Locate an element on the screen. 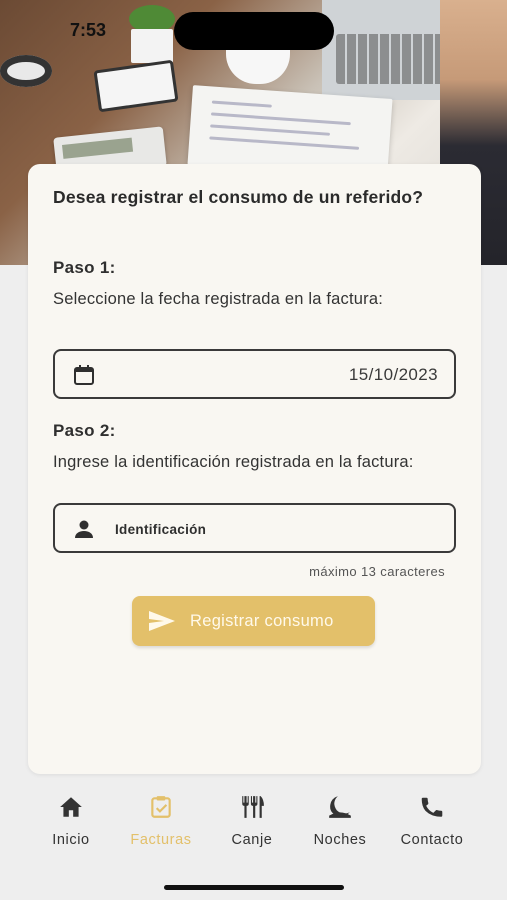 Image resolution: width=507 pixels, height=900 pixels. nav-item-canje: Canje is located at coordinates (252, 821).